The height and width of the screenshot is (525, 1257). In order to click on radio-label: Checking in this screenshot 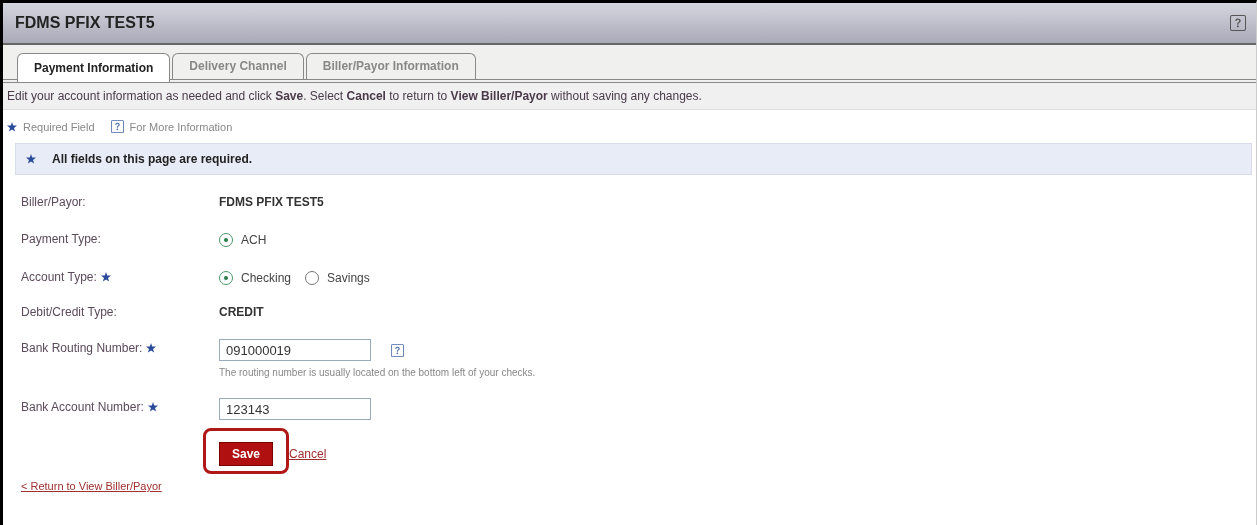, I will do `click(266, 278)`.